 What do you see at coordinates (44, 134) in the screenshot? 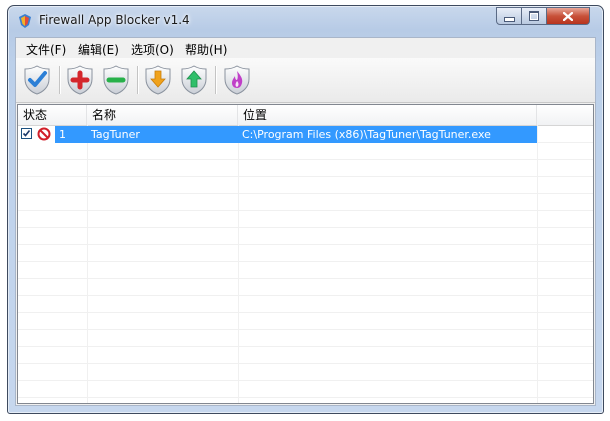
I see `blocked-icon` at bounding box center [44, 134].